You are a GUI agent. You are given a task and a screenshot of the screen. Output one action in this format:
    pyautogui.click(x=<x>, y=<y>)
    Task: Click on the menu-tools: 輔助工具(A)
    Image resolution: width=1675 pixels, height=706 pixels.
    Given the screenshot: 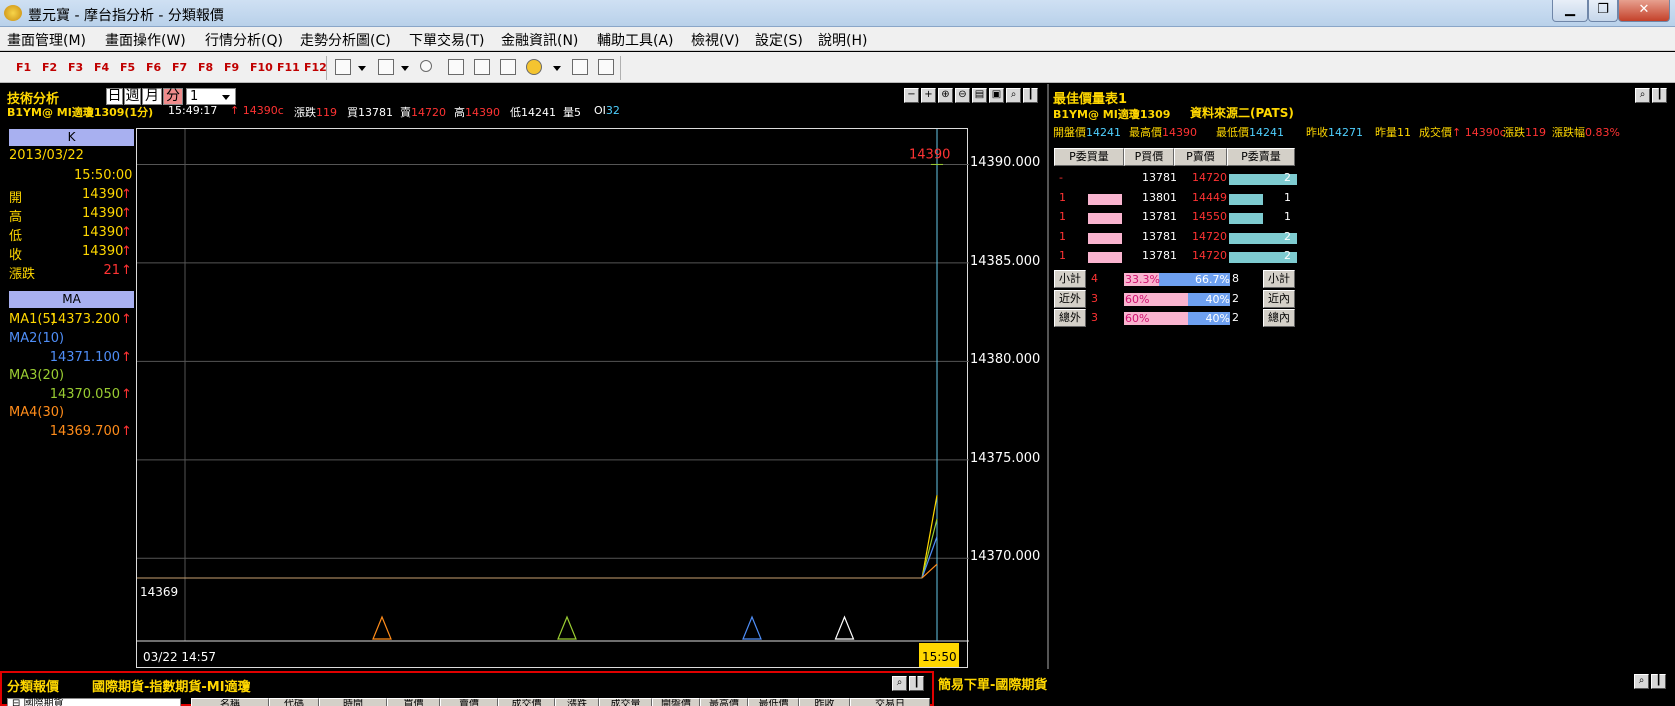 What is the action you would take?
    pyautogui.click(x=635, y=40)
    